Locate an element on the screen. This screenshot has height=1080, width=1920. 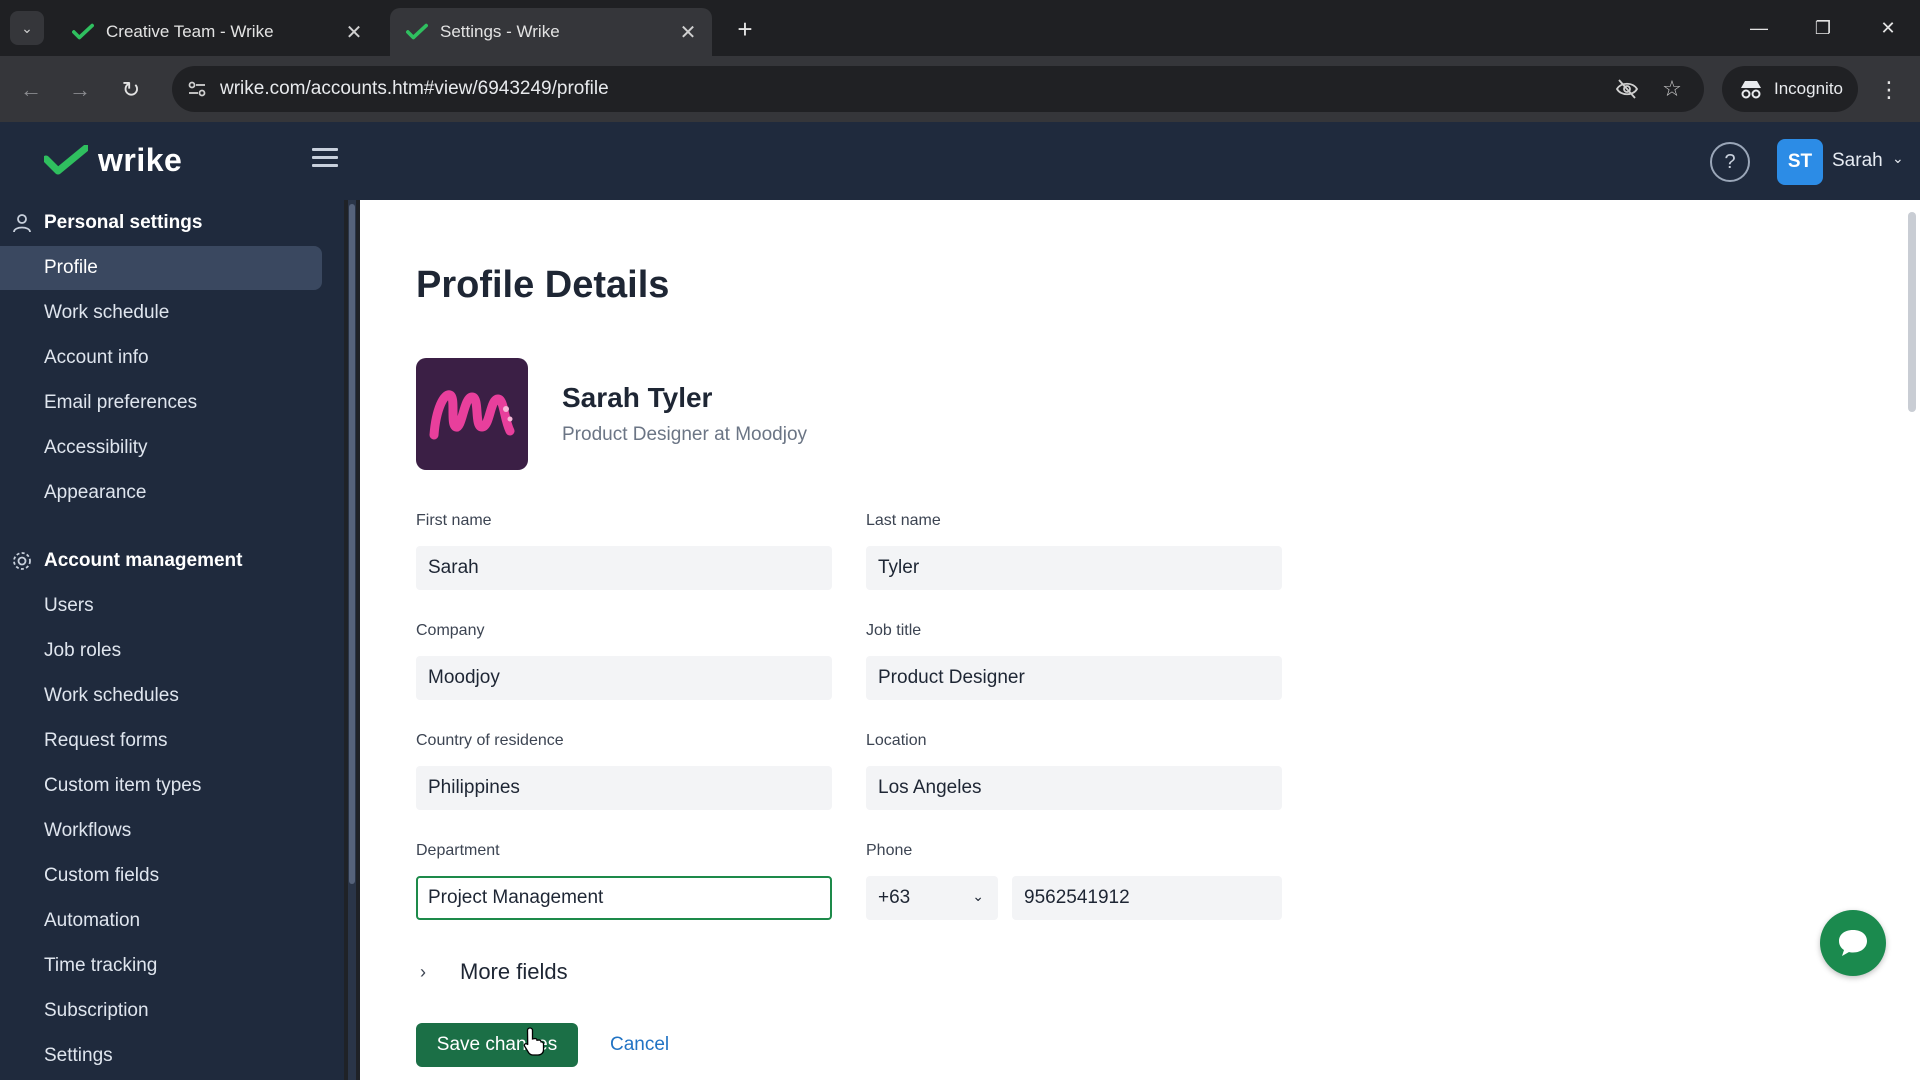
browser-menu-icon: ⋮ is located at coordinates (1889, 90).